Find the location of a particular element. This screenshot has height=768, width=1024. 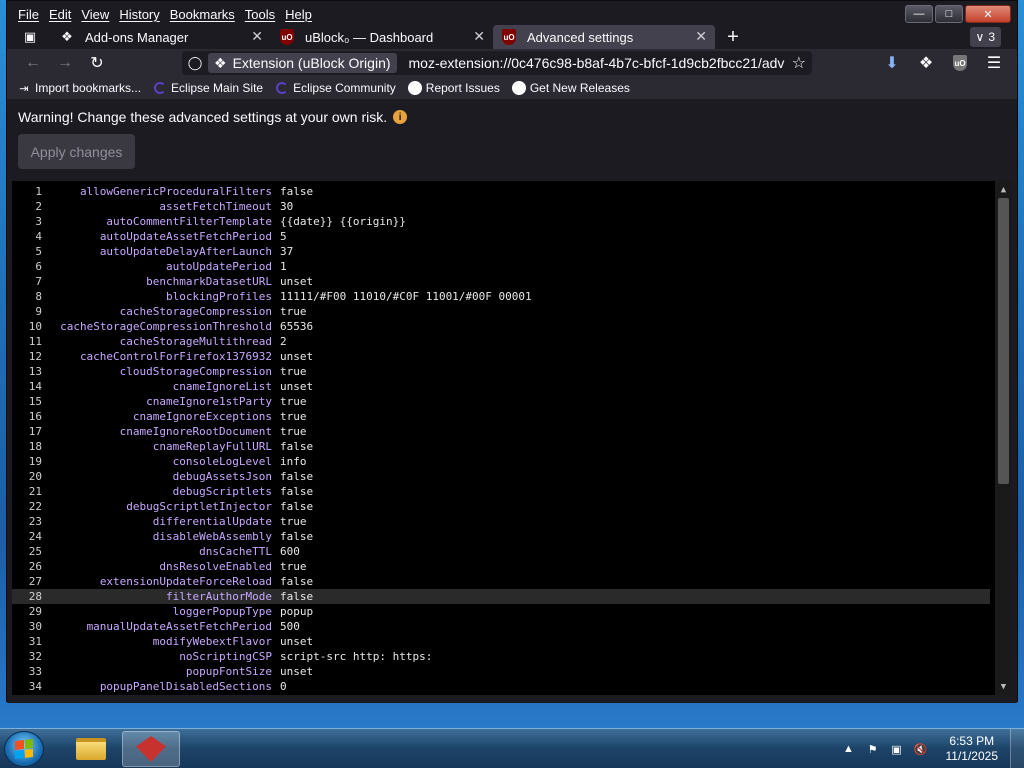

setting-value: 2 is located at coordinates (283, 341).